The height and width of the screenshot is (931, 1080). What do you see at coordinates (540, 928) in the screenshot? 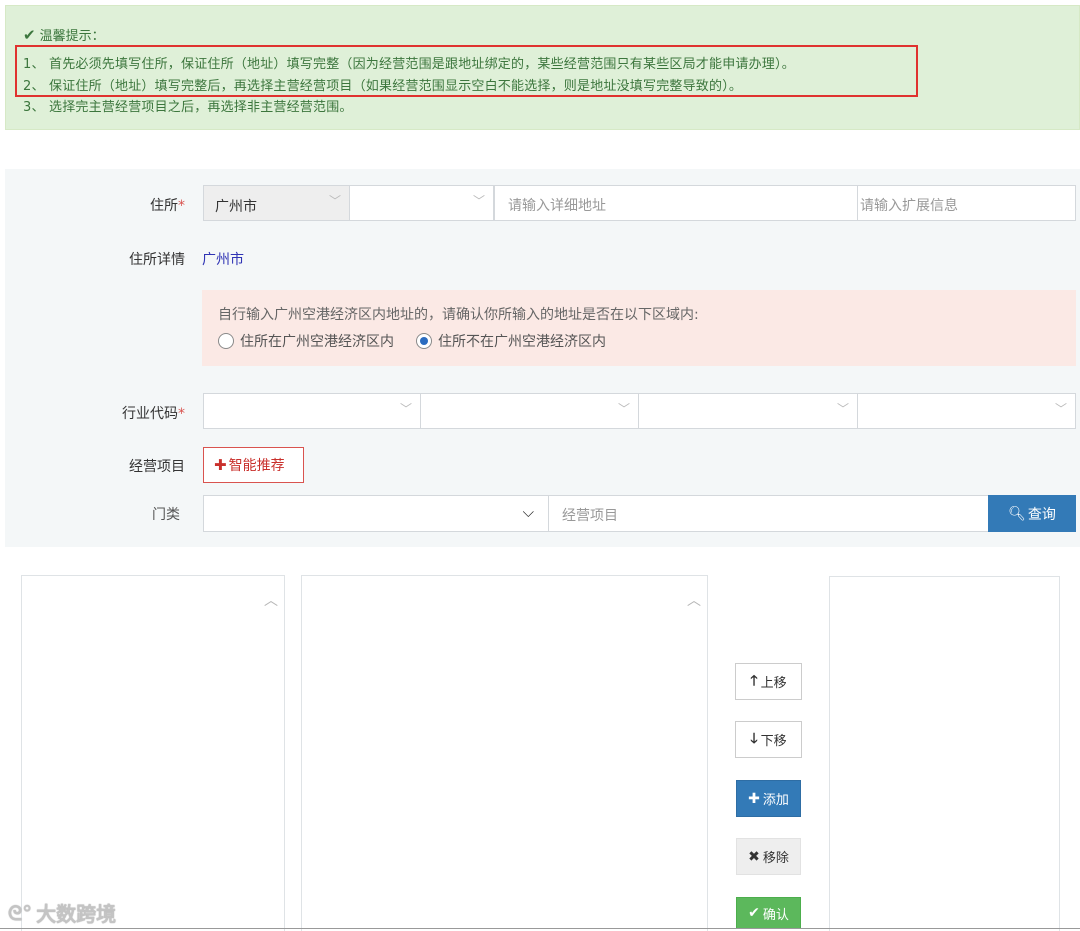
I see `bottom-divider` at bounding box center [540, 928].